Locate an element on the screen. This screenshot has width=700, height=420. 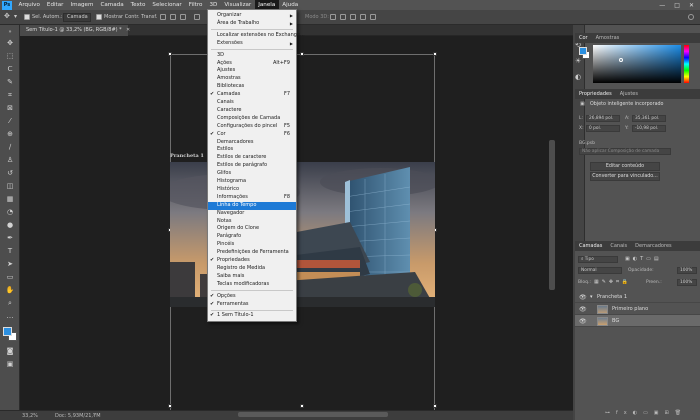
menu-item: 3D is located at coordinates (252, 56).